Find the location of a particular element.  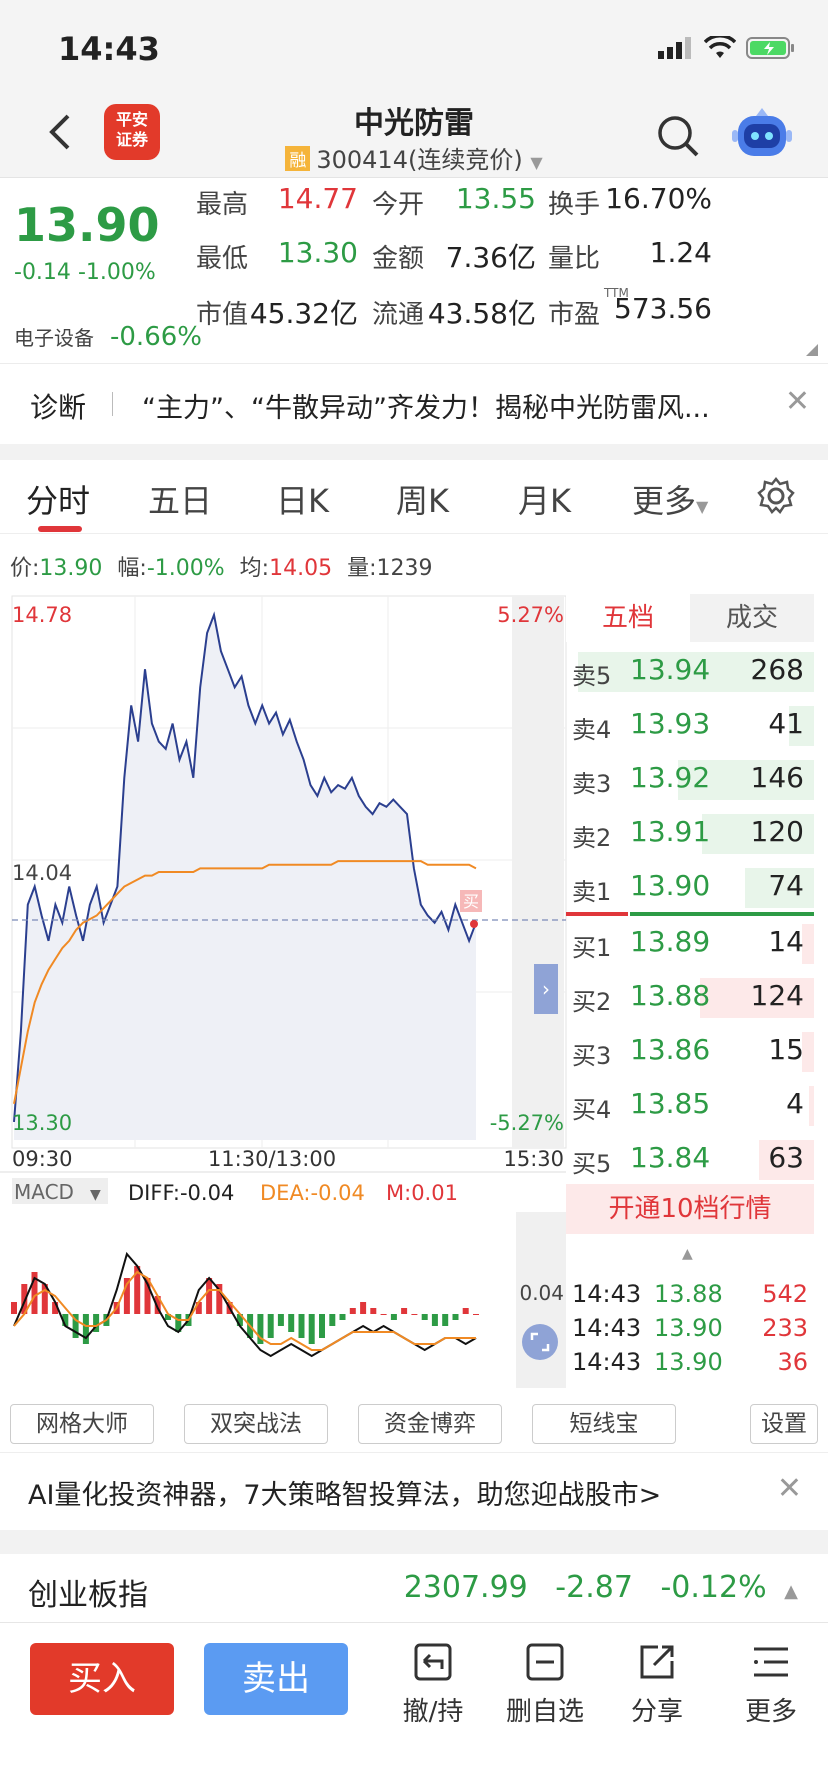

tool-grid-master: 网格大师 is located at coordinates (82, 1424).